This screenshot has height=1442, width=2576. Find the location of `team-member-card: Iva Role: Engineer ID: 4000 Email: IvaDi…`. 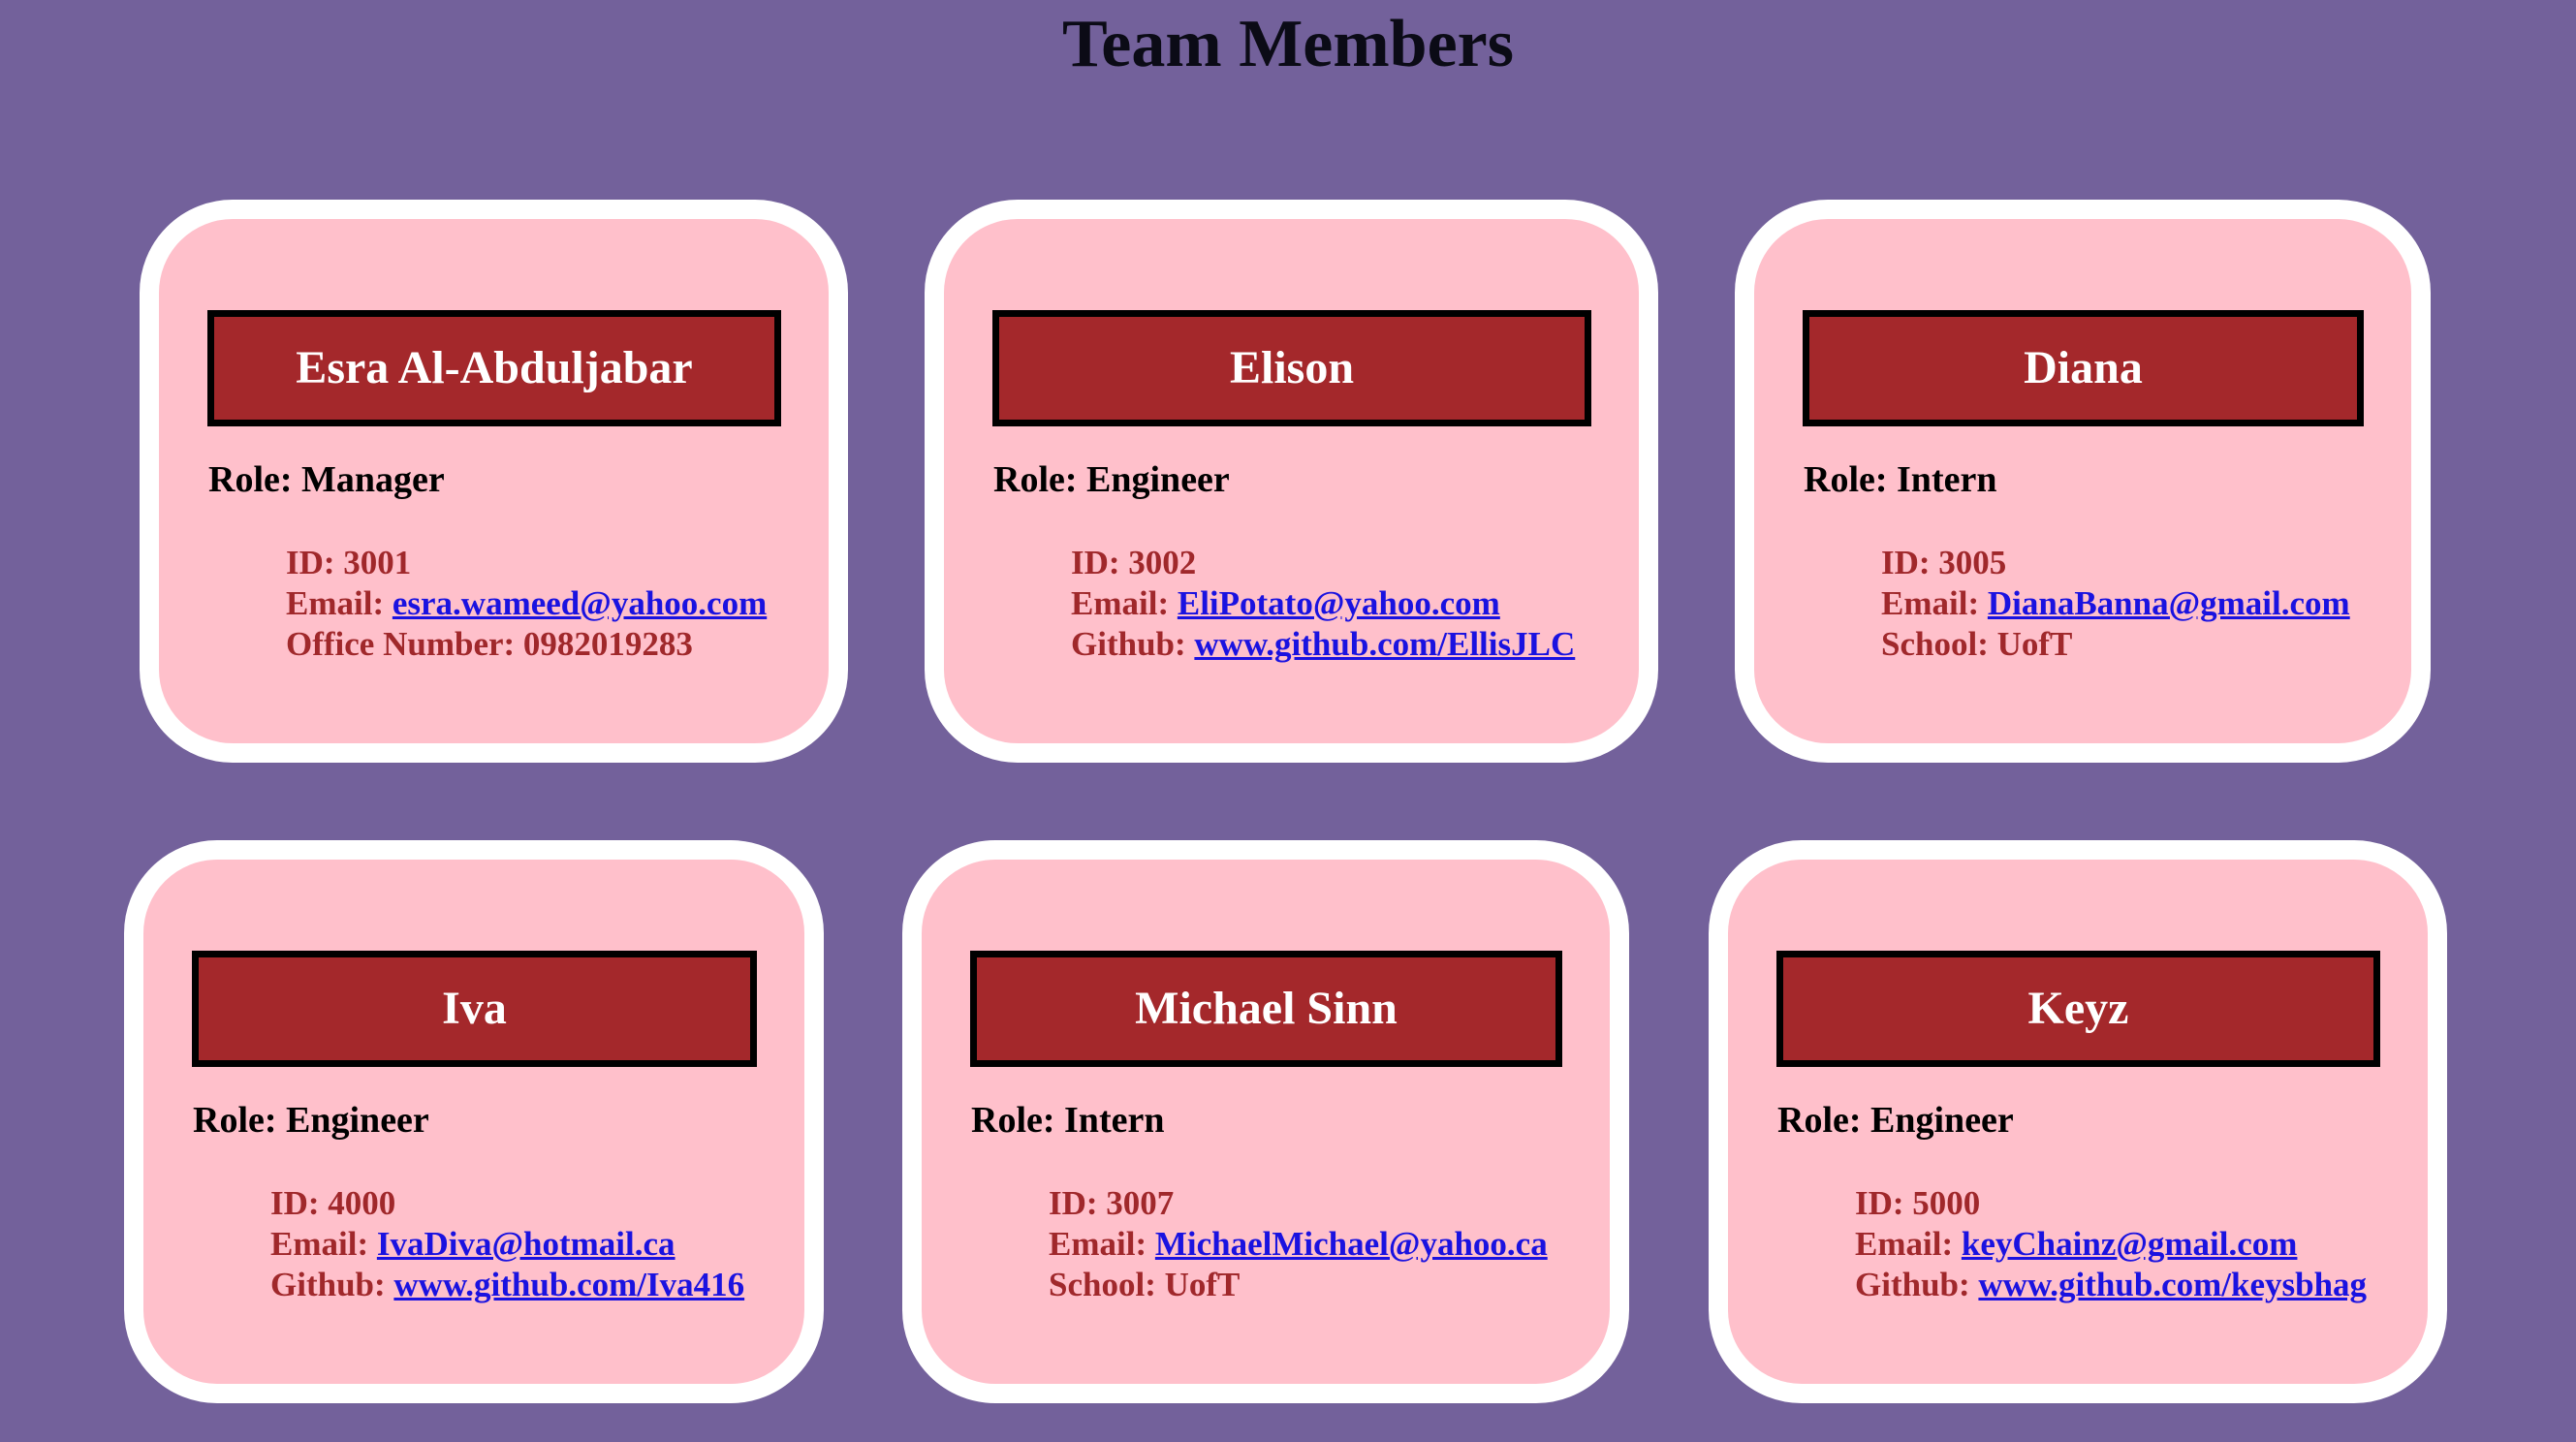

team-member-card: Iva Role: Engineer ID: 4000 Email: IvaDi… is located at coordinates (474, 1121).